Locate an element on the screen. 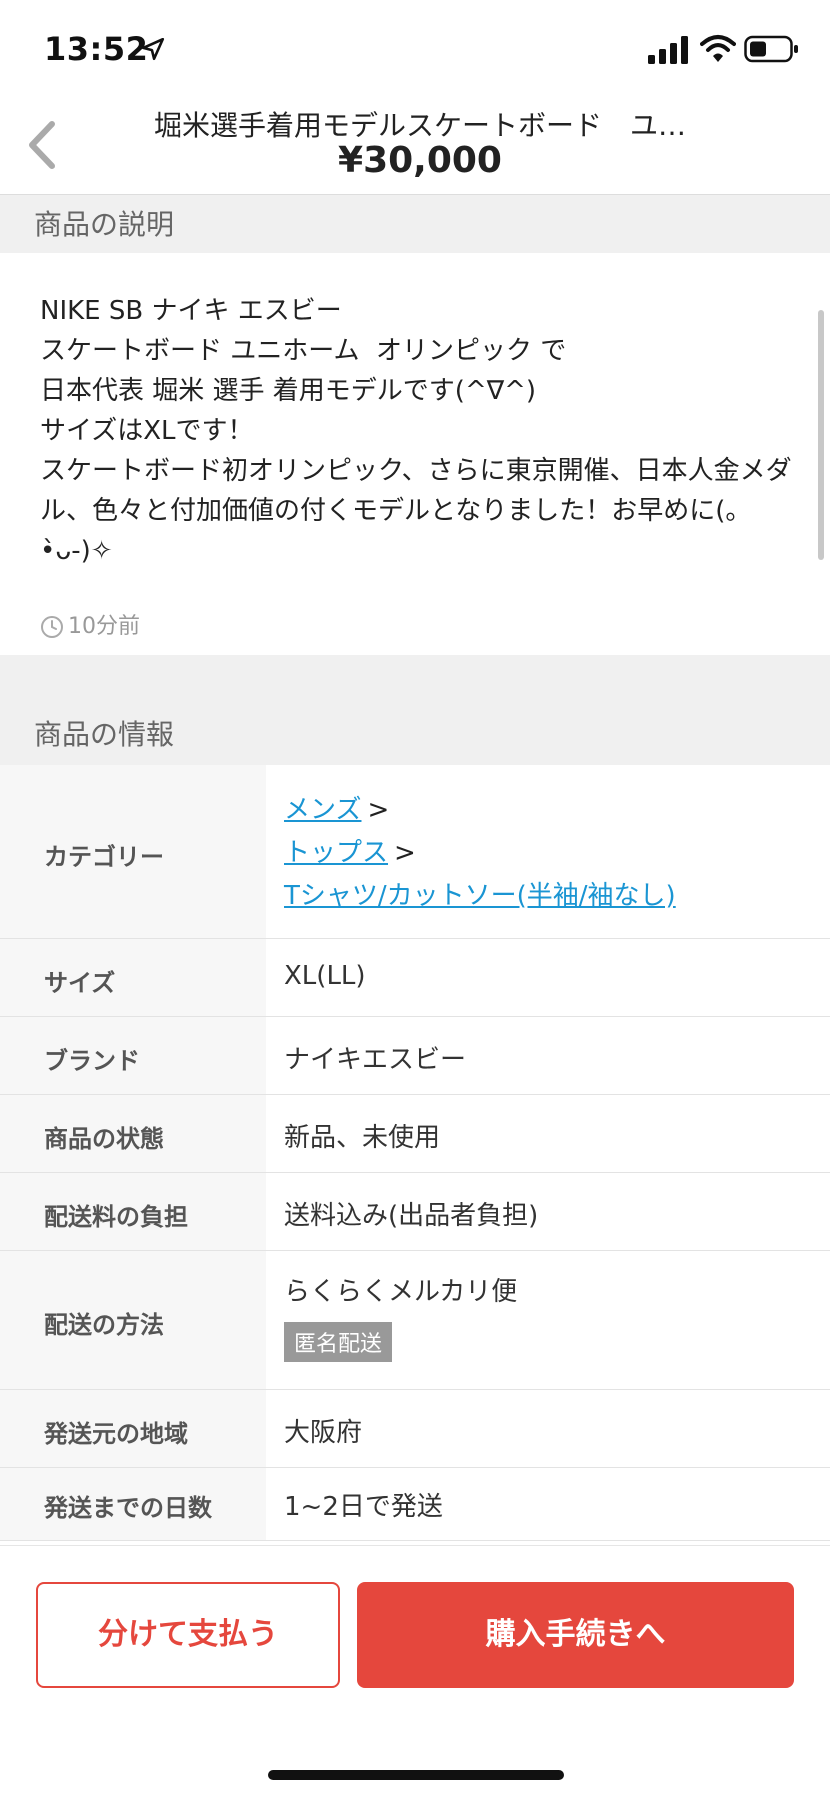 This screenshot has height=1798, width=830. size-label: サイズ is located at coordinates (80, 983).